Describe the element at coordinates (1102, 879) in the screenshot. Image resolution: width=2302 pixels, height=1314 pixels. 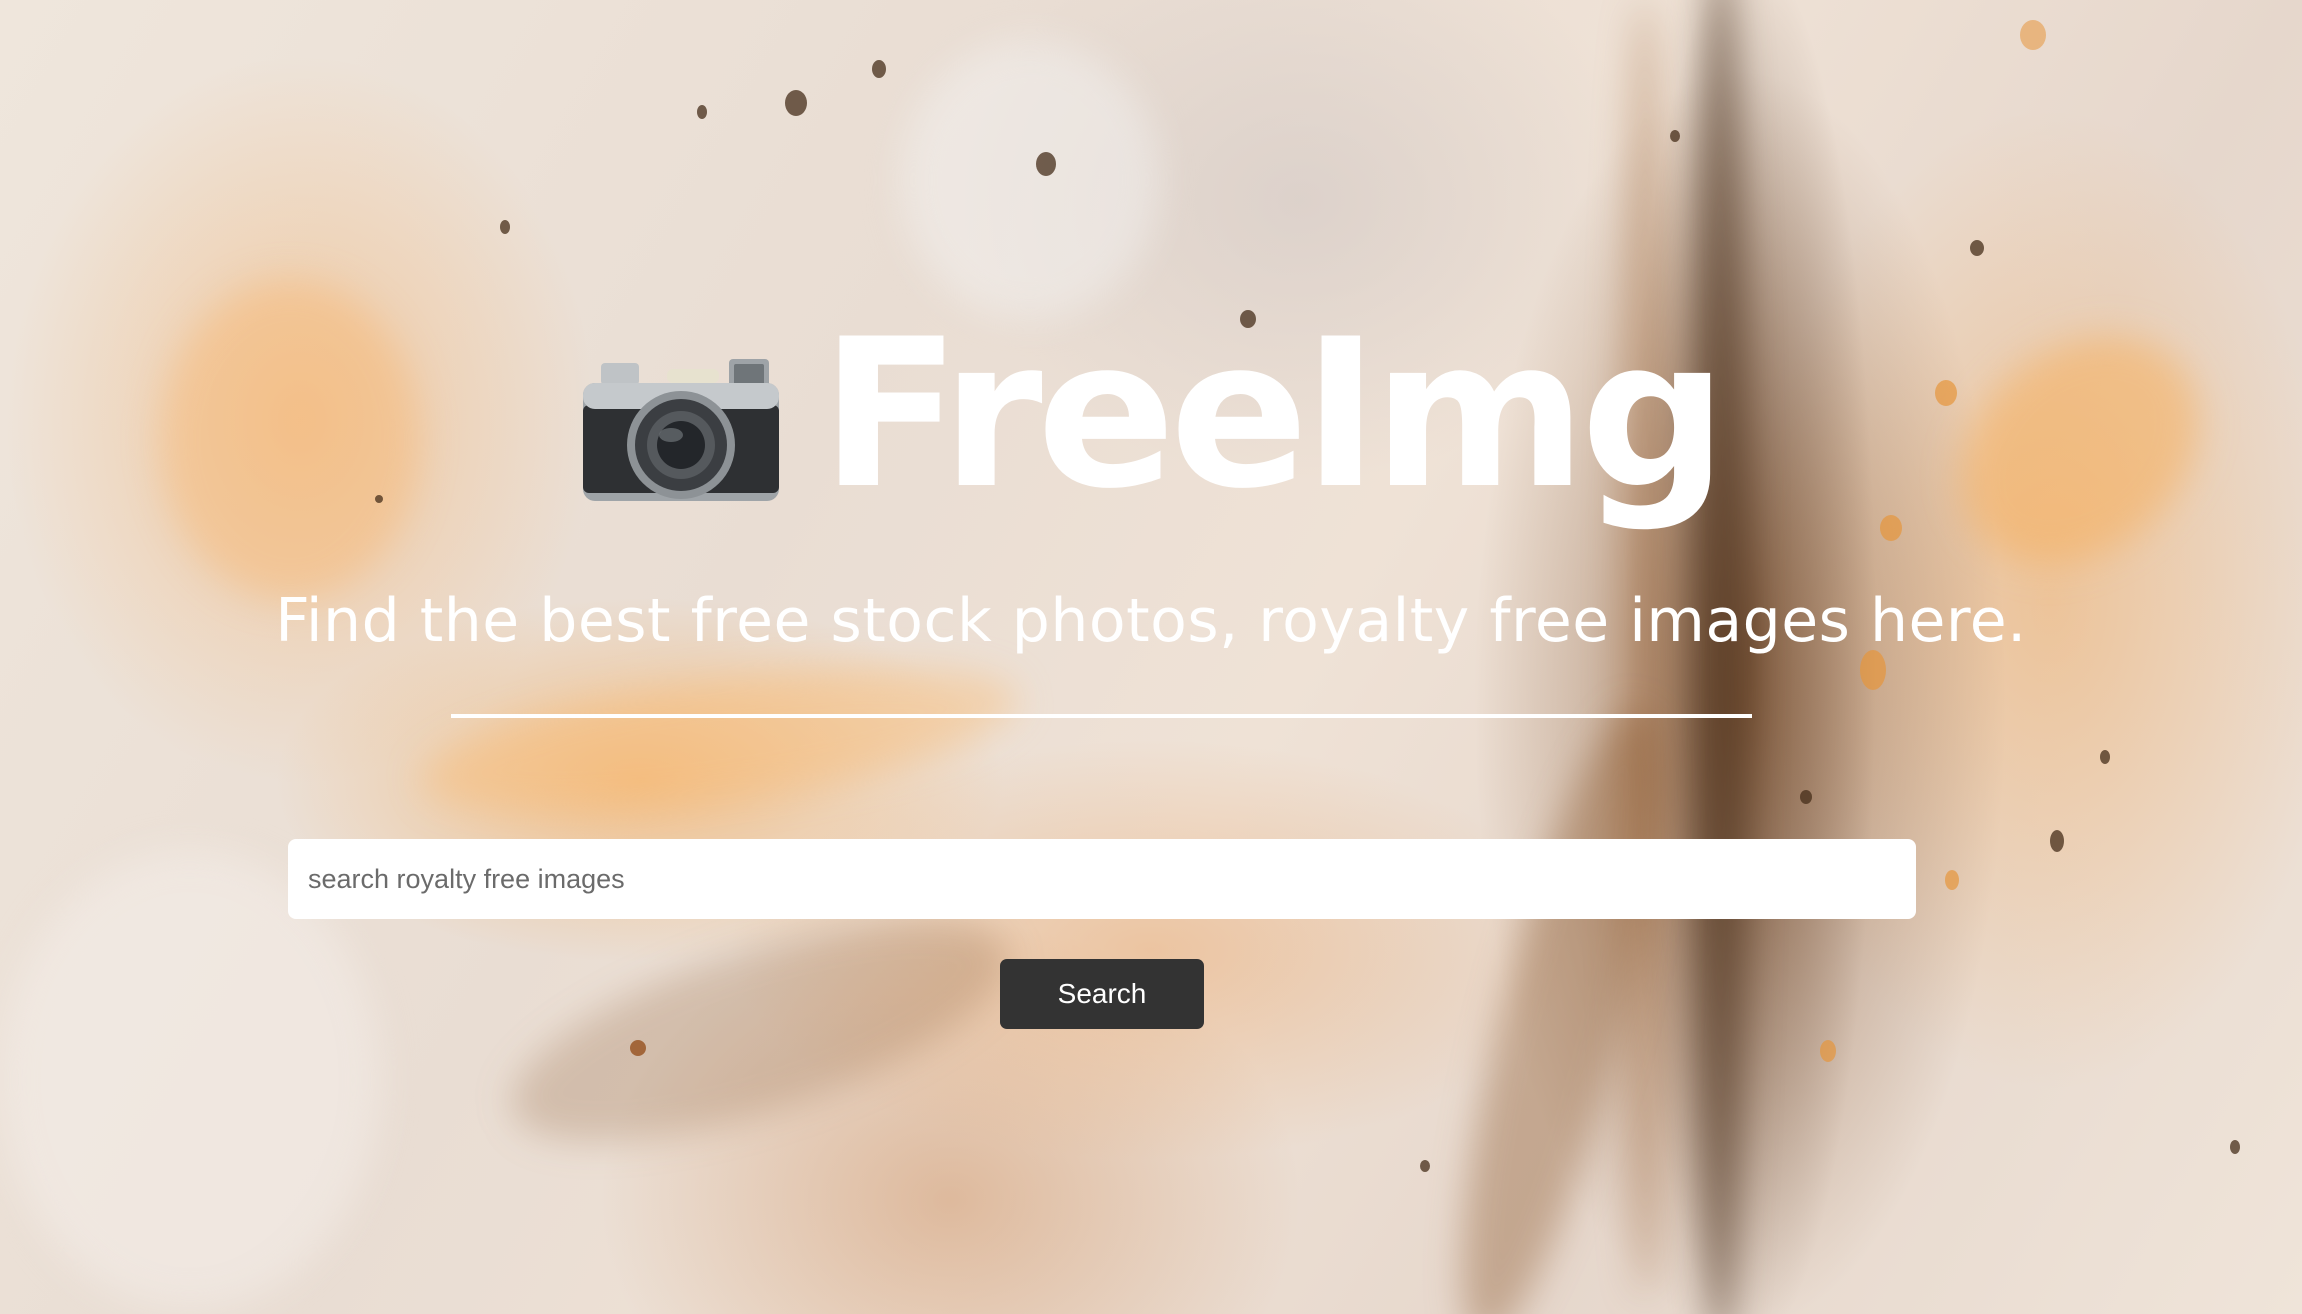
I see `search-input` at that location.